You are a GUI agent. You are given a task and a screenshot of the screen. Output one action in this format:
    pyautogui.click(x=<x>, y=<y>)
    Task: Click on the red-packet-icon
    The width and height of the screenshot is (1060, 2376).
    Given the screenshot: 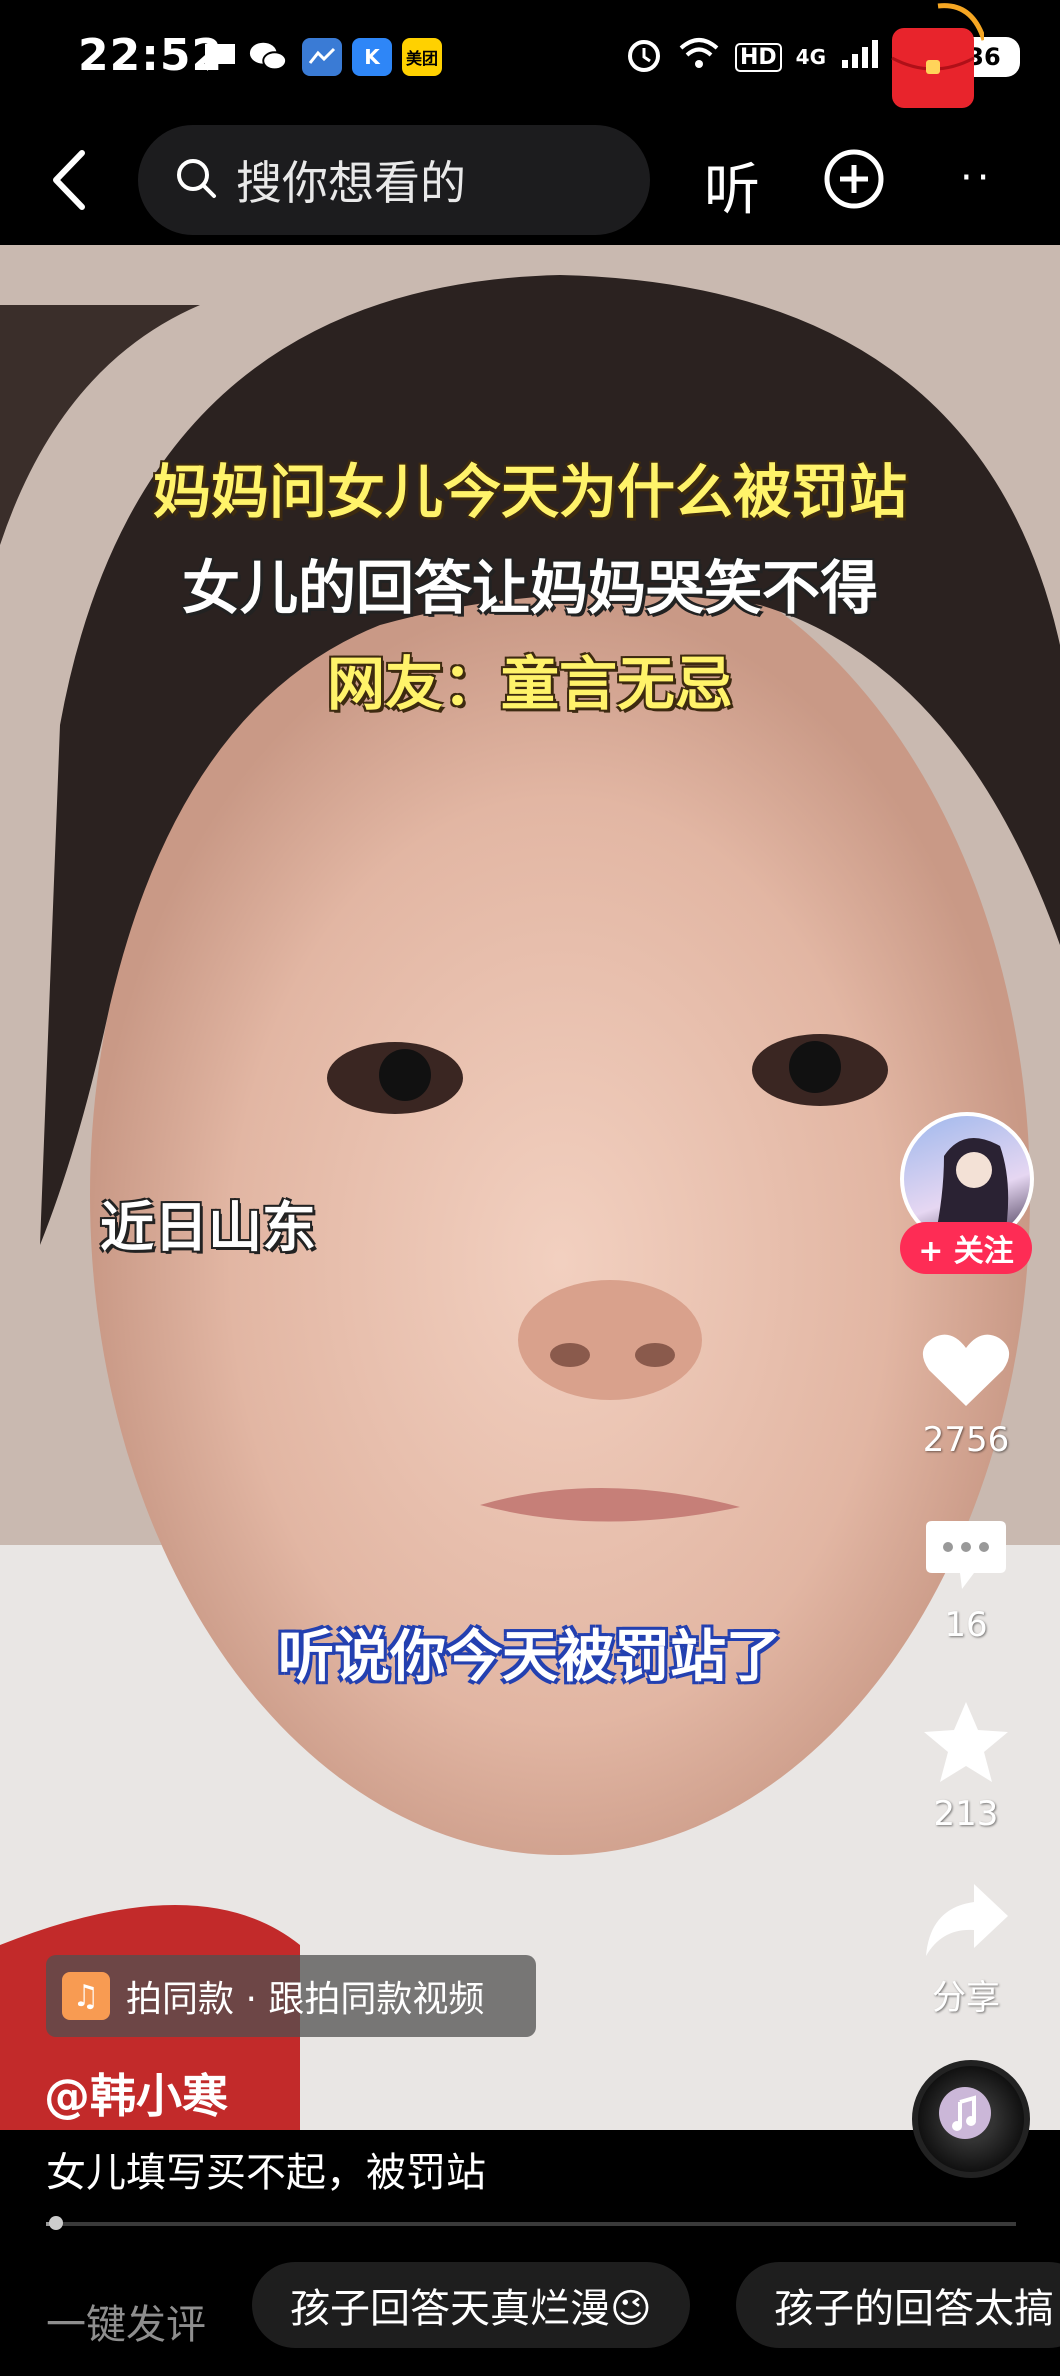 What is the action you would take?
    pyautogui.click(x=937, y=56)
    